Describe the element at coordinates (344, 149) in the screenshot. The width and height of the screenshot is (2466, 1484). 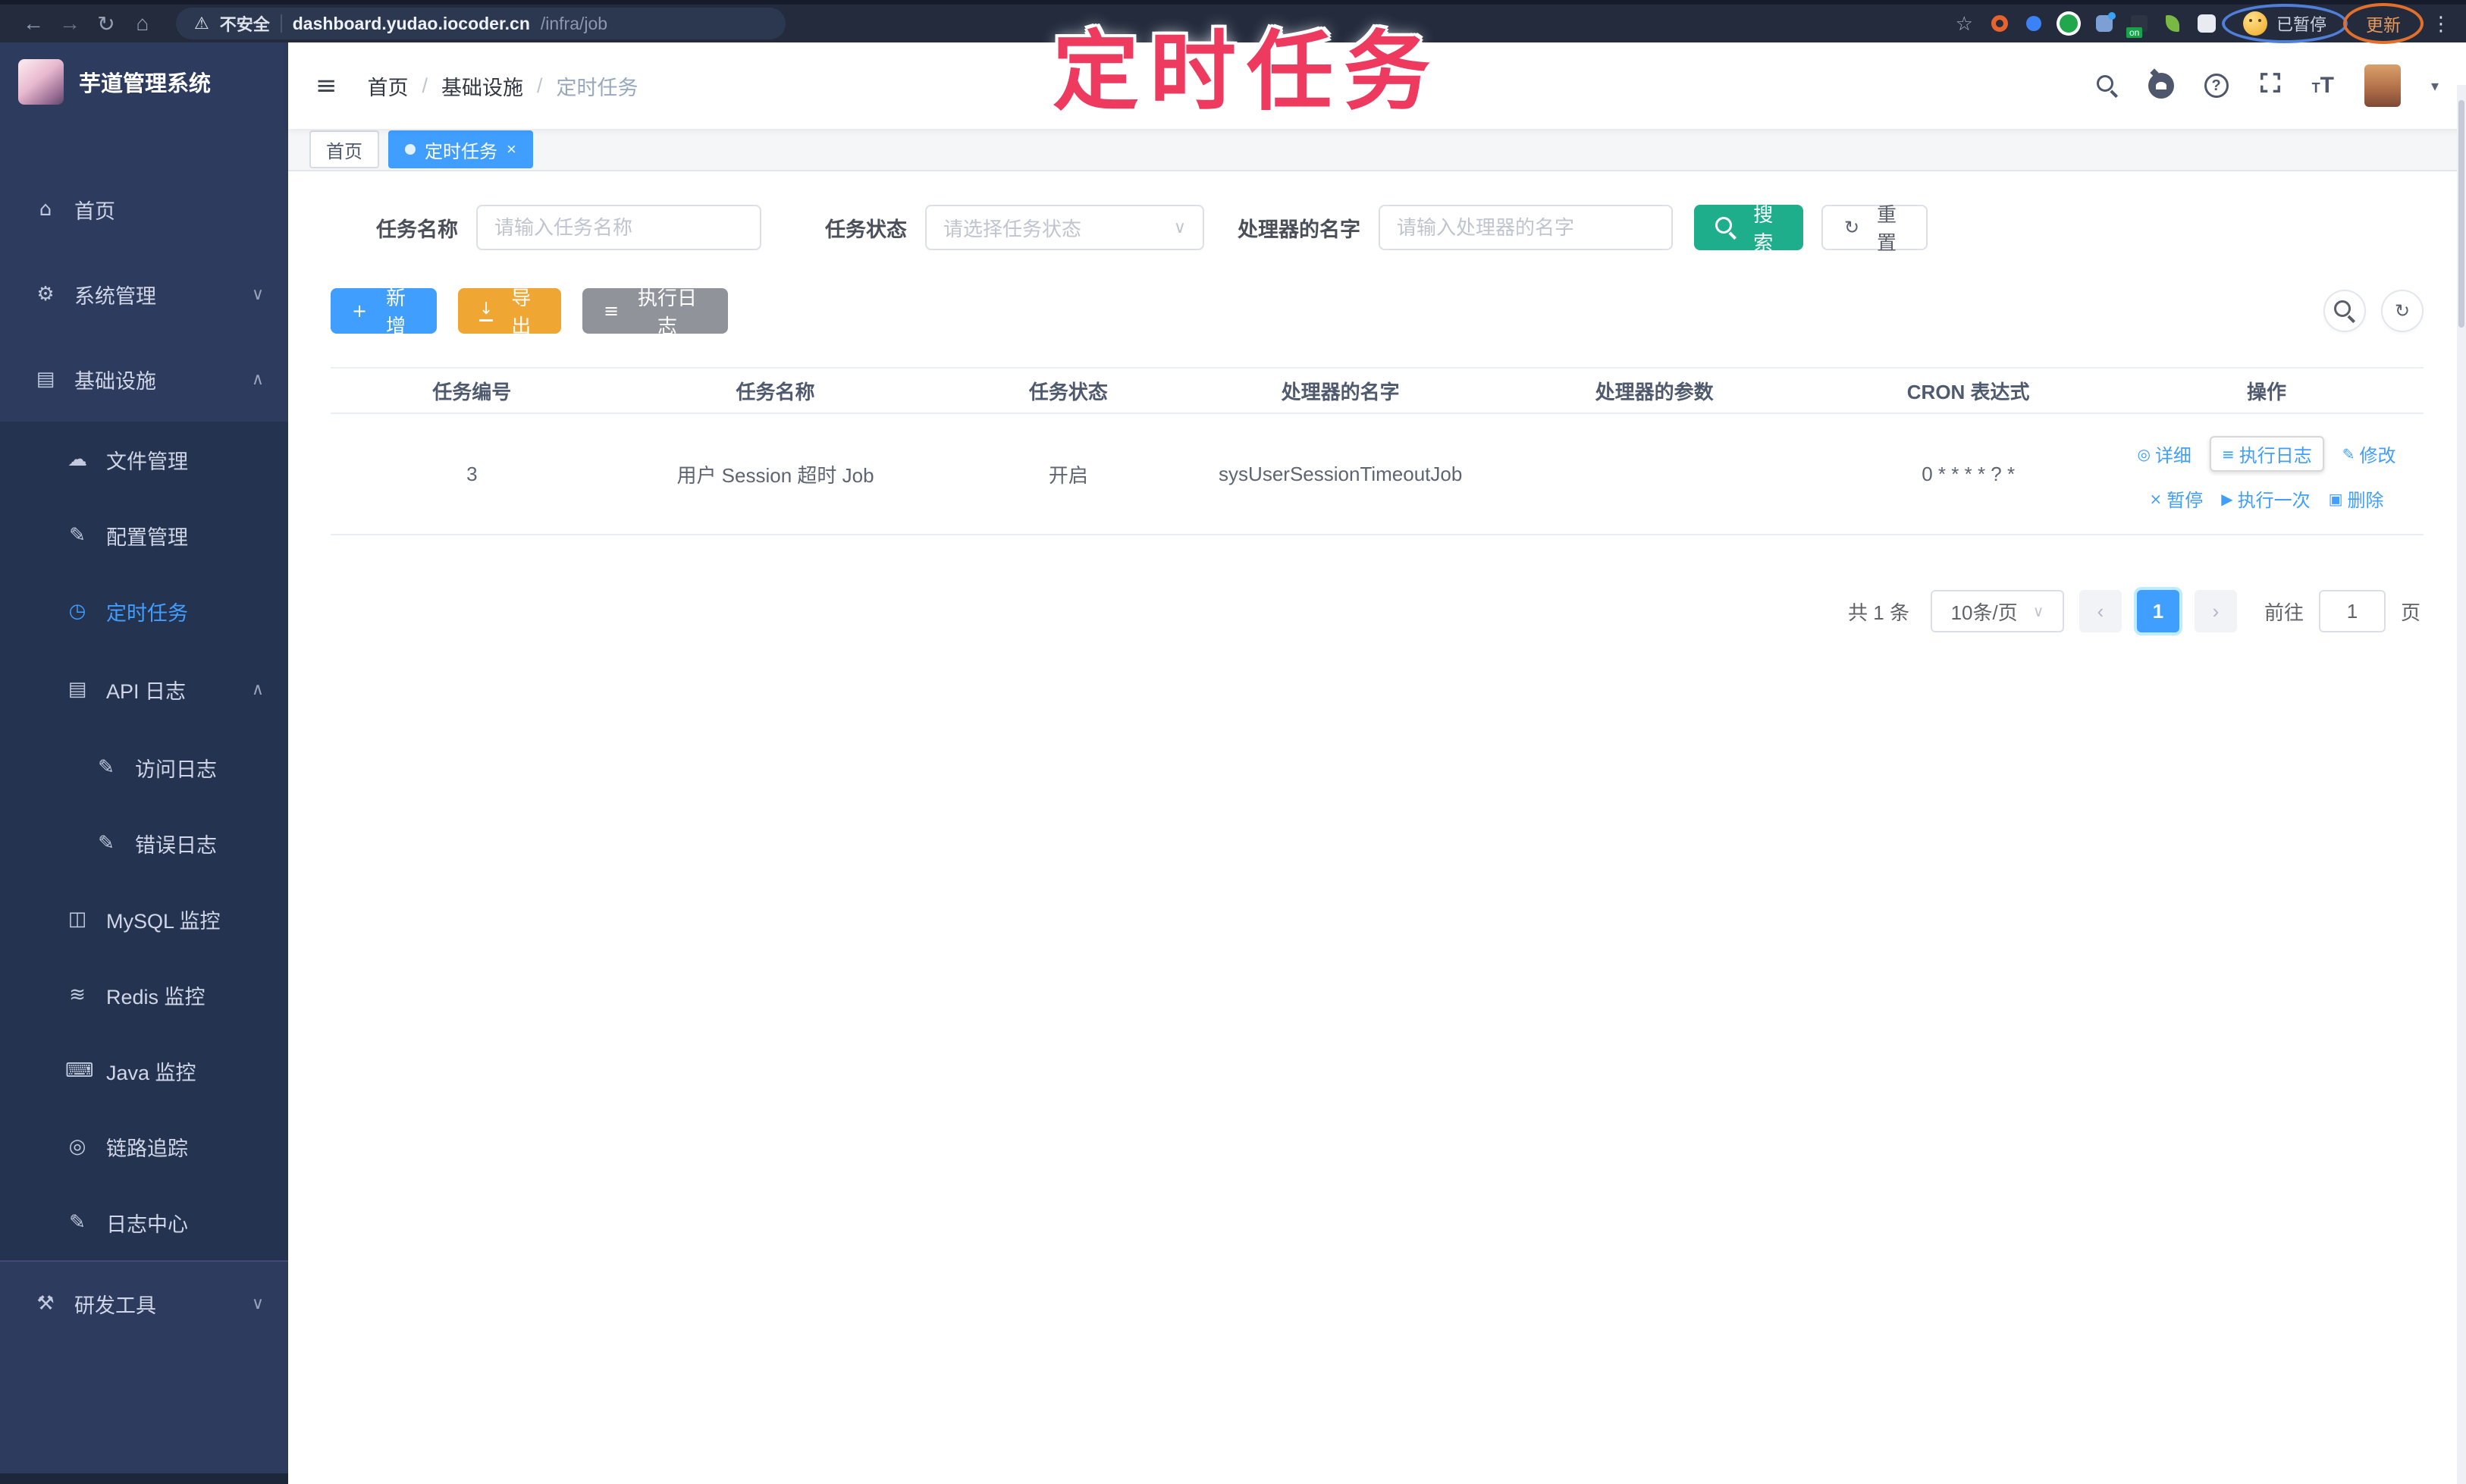
I see `tab-home: 首页` at that location.